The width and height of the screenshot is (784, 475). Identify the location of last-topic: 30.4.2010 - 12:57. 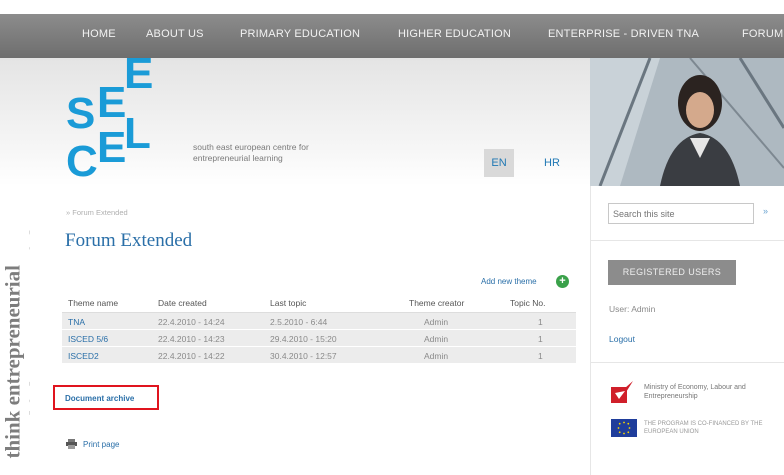
(303, 356).